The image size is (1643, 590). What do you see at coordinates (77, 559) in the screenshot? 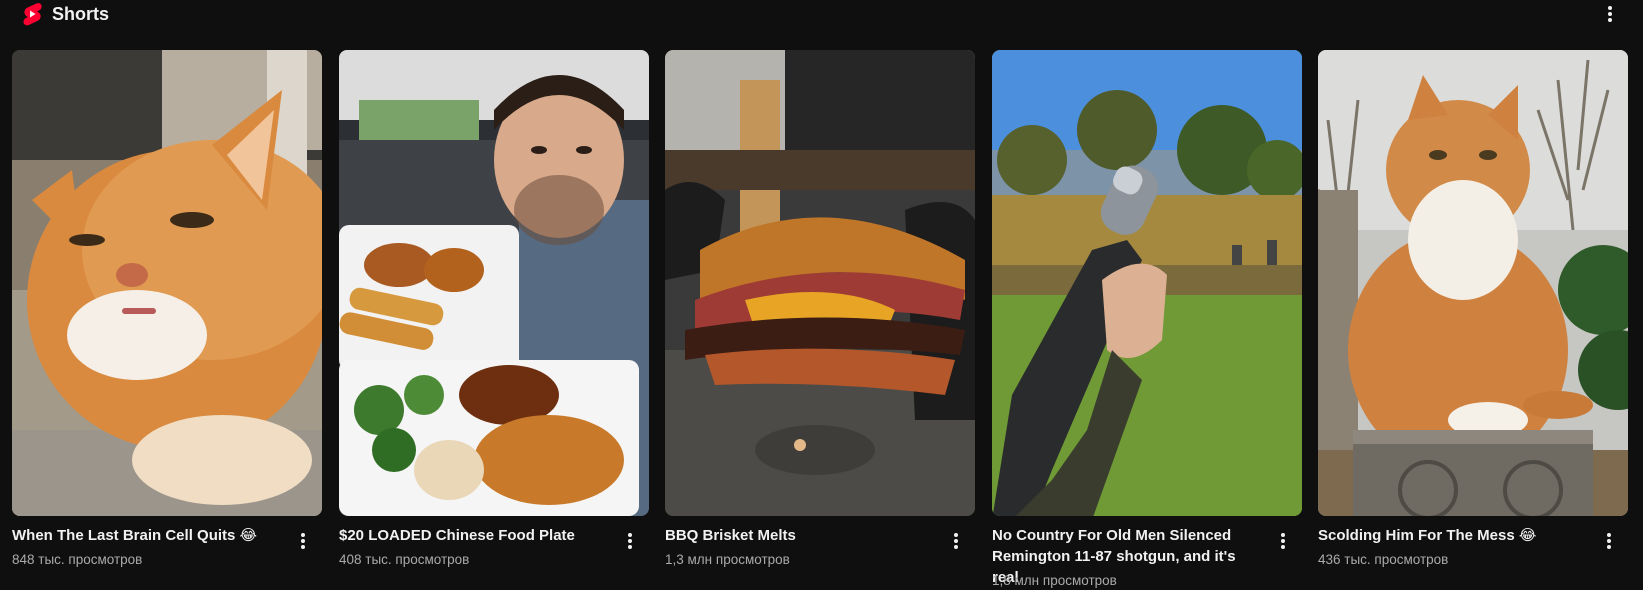
I see `short-view-count: 848 тыс. просмотров` at bounding box center [77, 559].